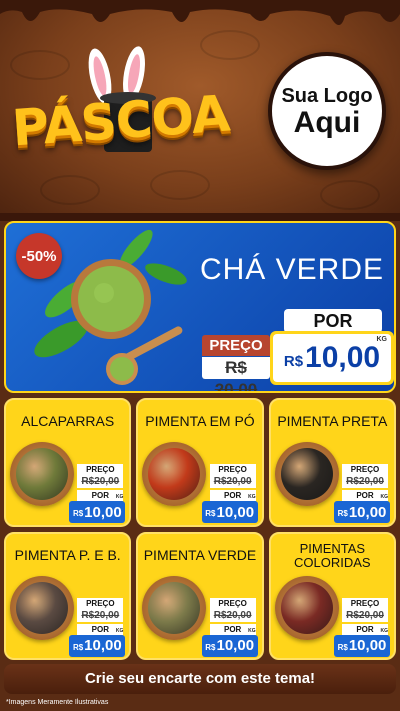 This screenshot has height=711, width=400. What do you see at coordinates (39, 256) in the screenshot?
I see `discount-badge: -50%` at bounding box center [39, 256].